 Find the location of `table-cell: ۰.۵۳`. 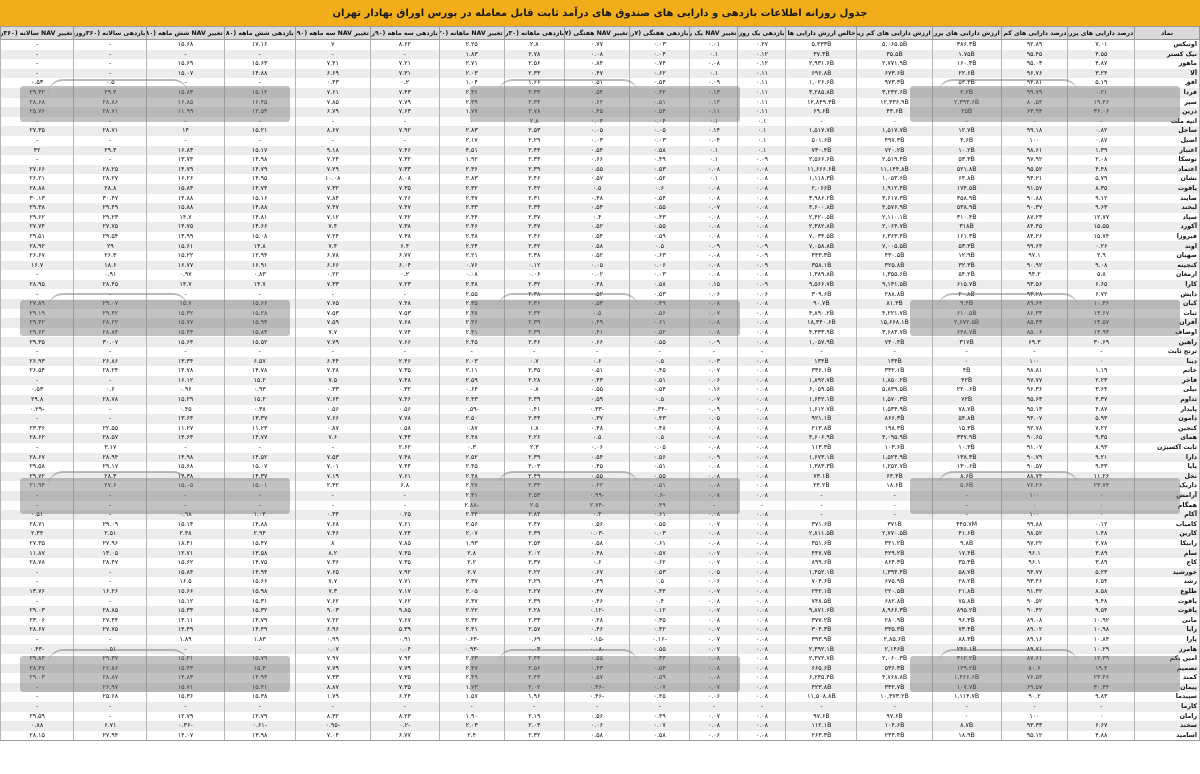

table-cell: ۰.۵۳ is located at coordinates (659, 169).